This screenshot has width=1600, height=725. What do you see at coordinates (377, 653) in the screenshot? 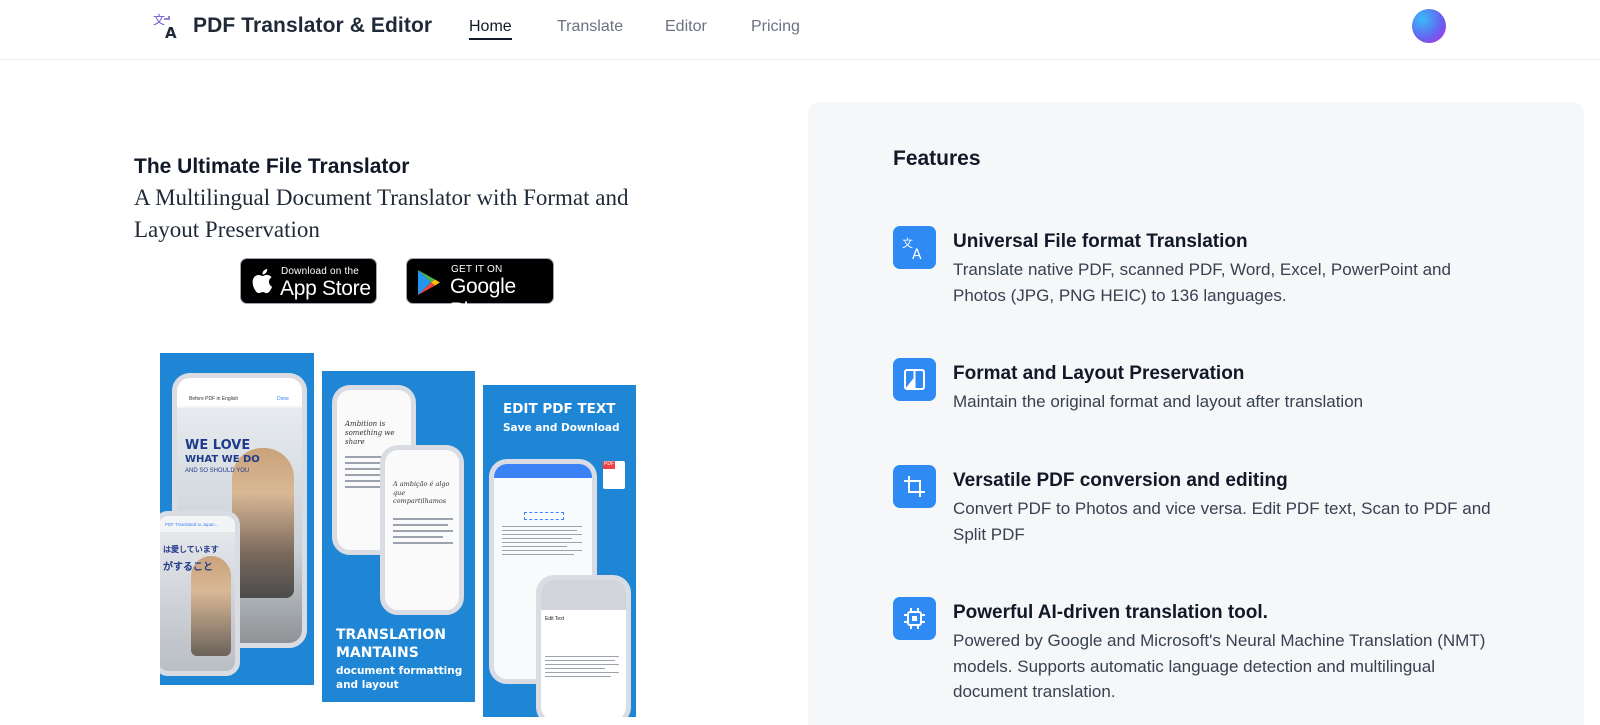
I see `caption-mantains: MANTAINS` at bounding box center [377, 653].